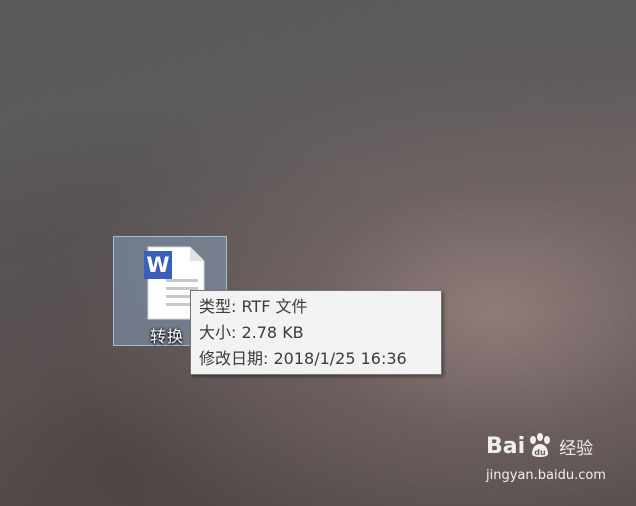 This screenshot has height=506, width=636. I want to click on baidu-logo-text-left: Bai, so click(506, 446).